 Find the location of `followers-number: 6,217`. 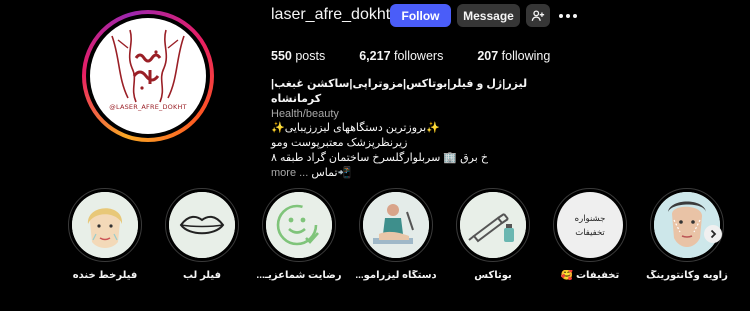

followers-number: 6,217 is located at coordinates (375, 56).